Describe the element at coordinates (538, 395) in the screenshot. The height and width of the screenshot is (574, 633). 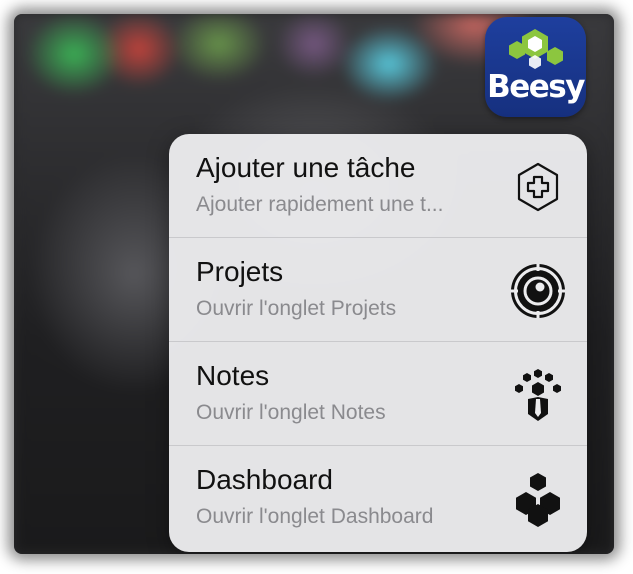
I see `meeting-notes-icon` at that location.